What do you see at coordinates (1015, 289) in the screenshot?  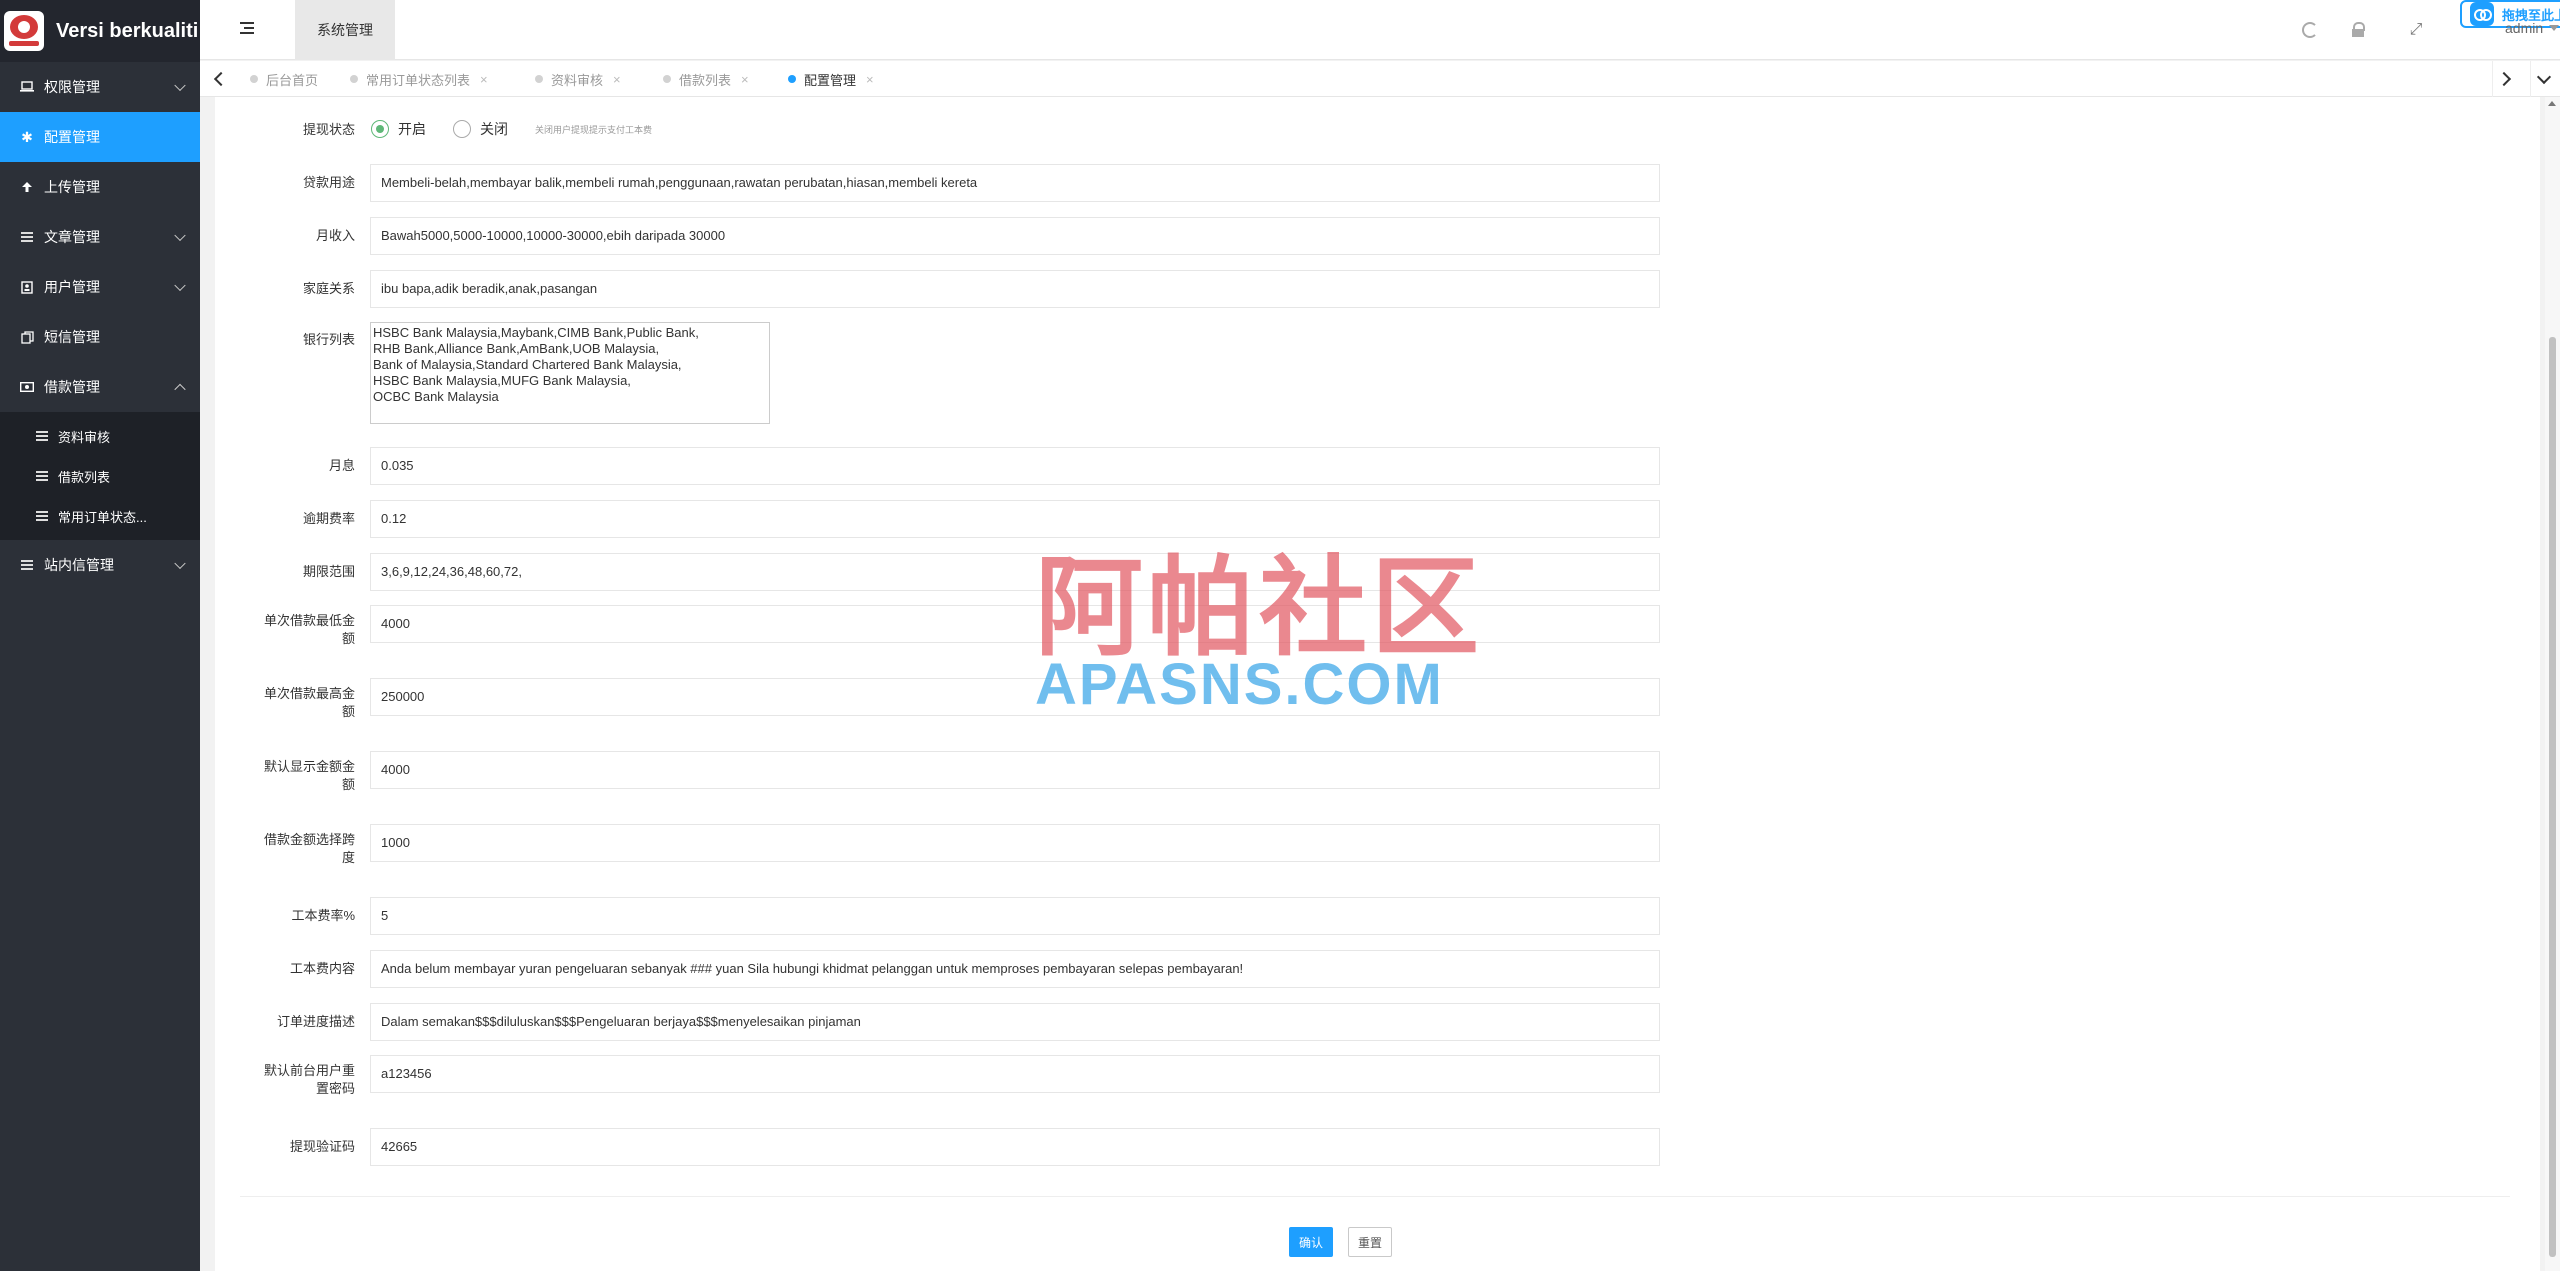 I see `family-relation-input: ibu bapa,adik beradik,anak,pasangan` at bounding box center [1015, 289].